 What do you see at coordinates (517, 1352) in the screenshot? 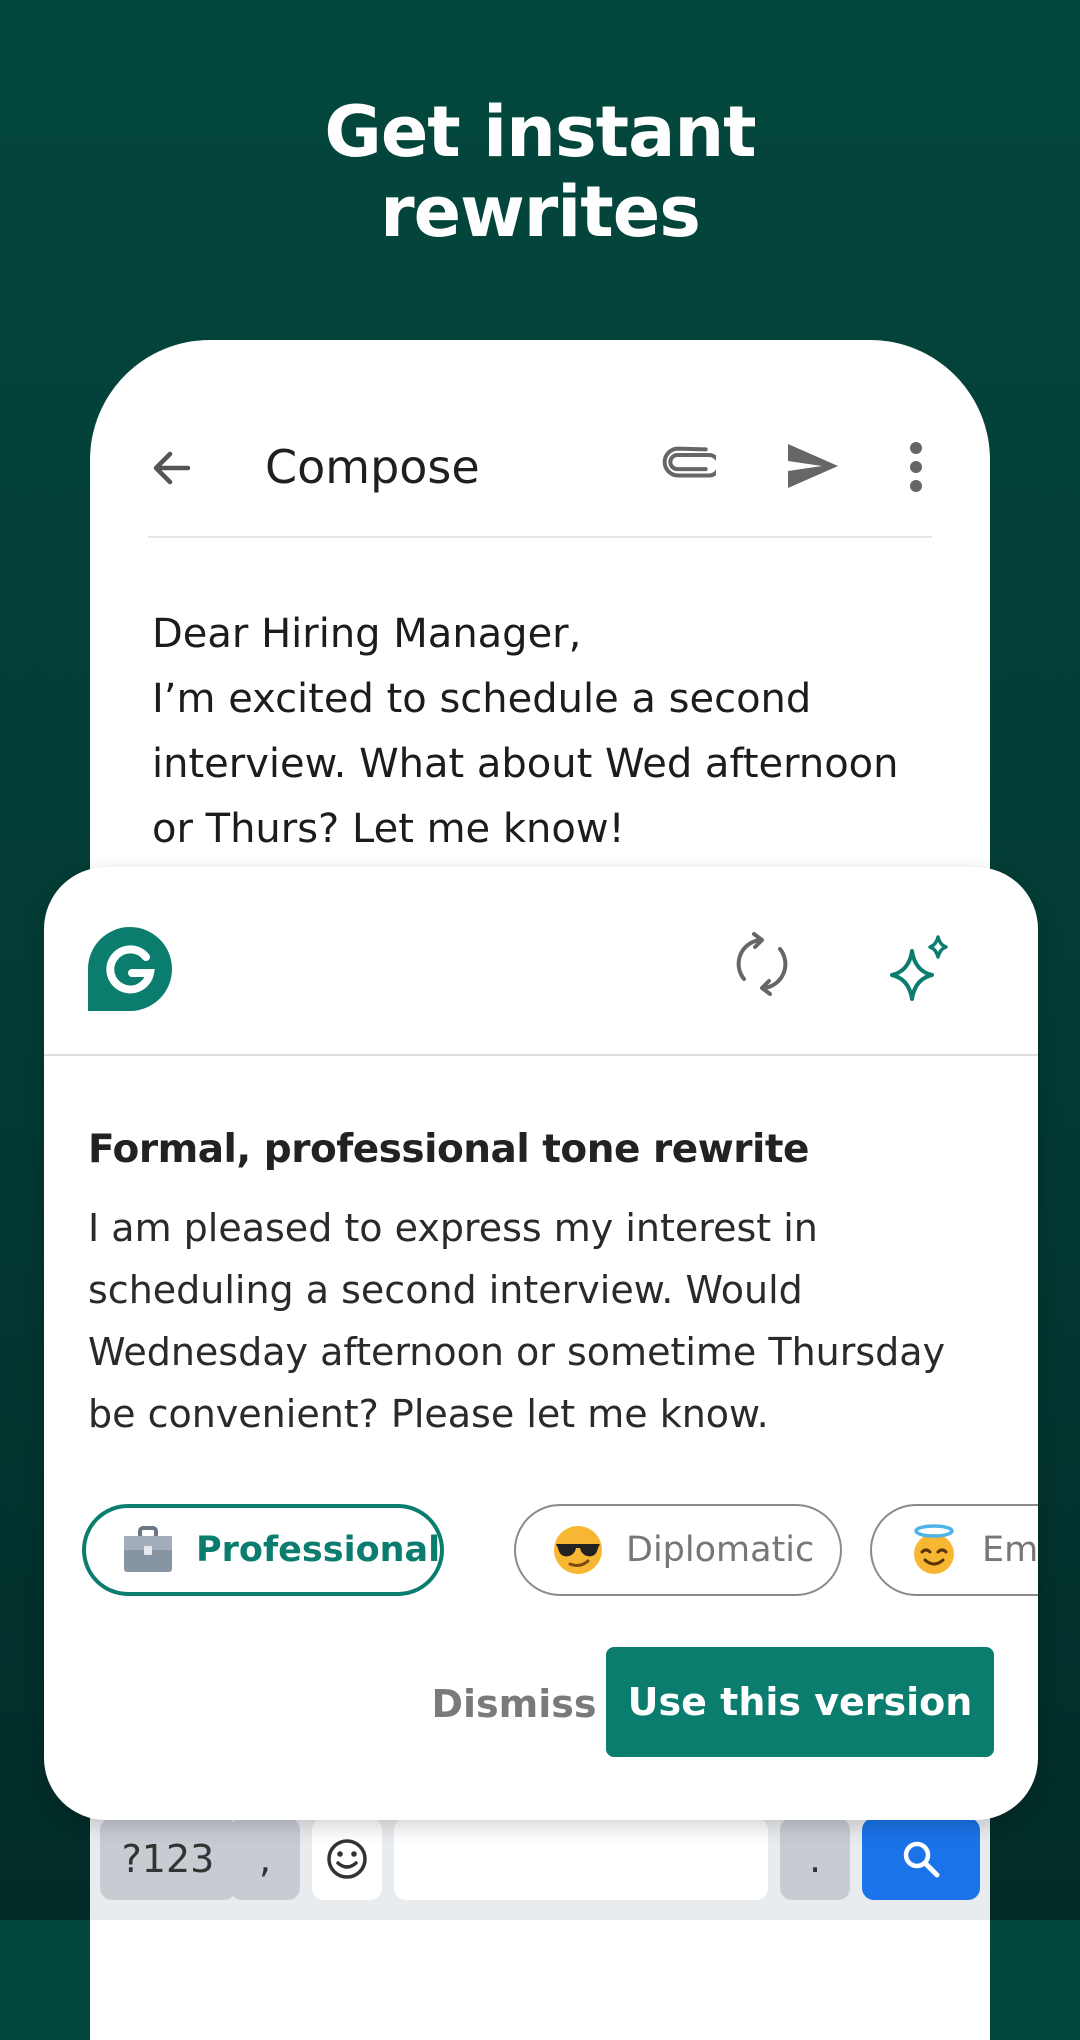
I see `rewrite-line: Wednesday afternoon or sometime Thursday` at bounding box center [517, 1352].